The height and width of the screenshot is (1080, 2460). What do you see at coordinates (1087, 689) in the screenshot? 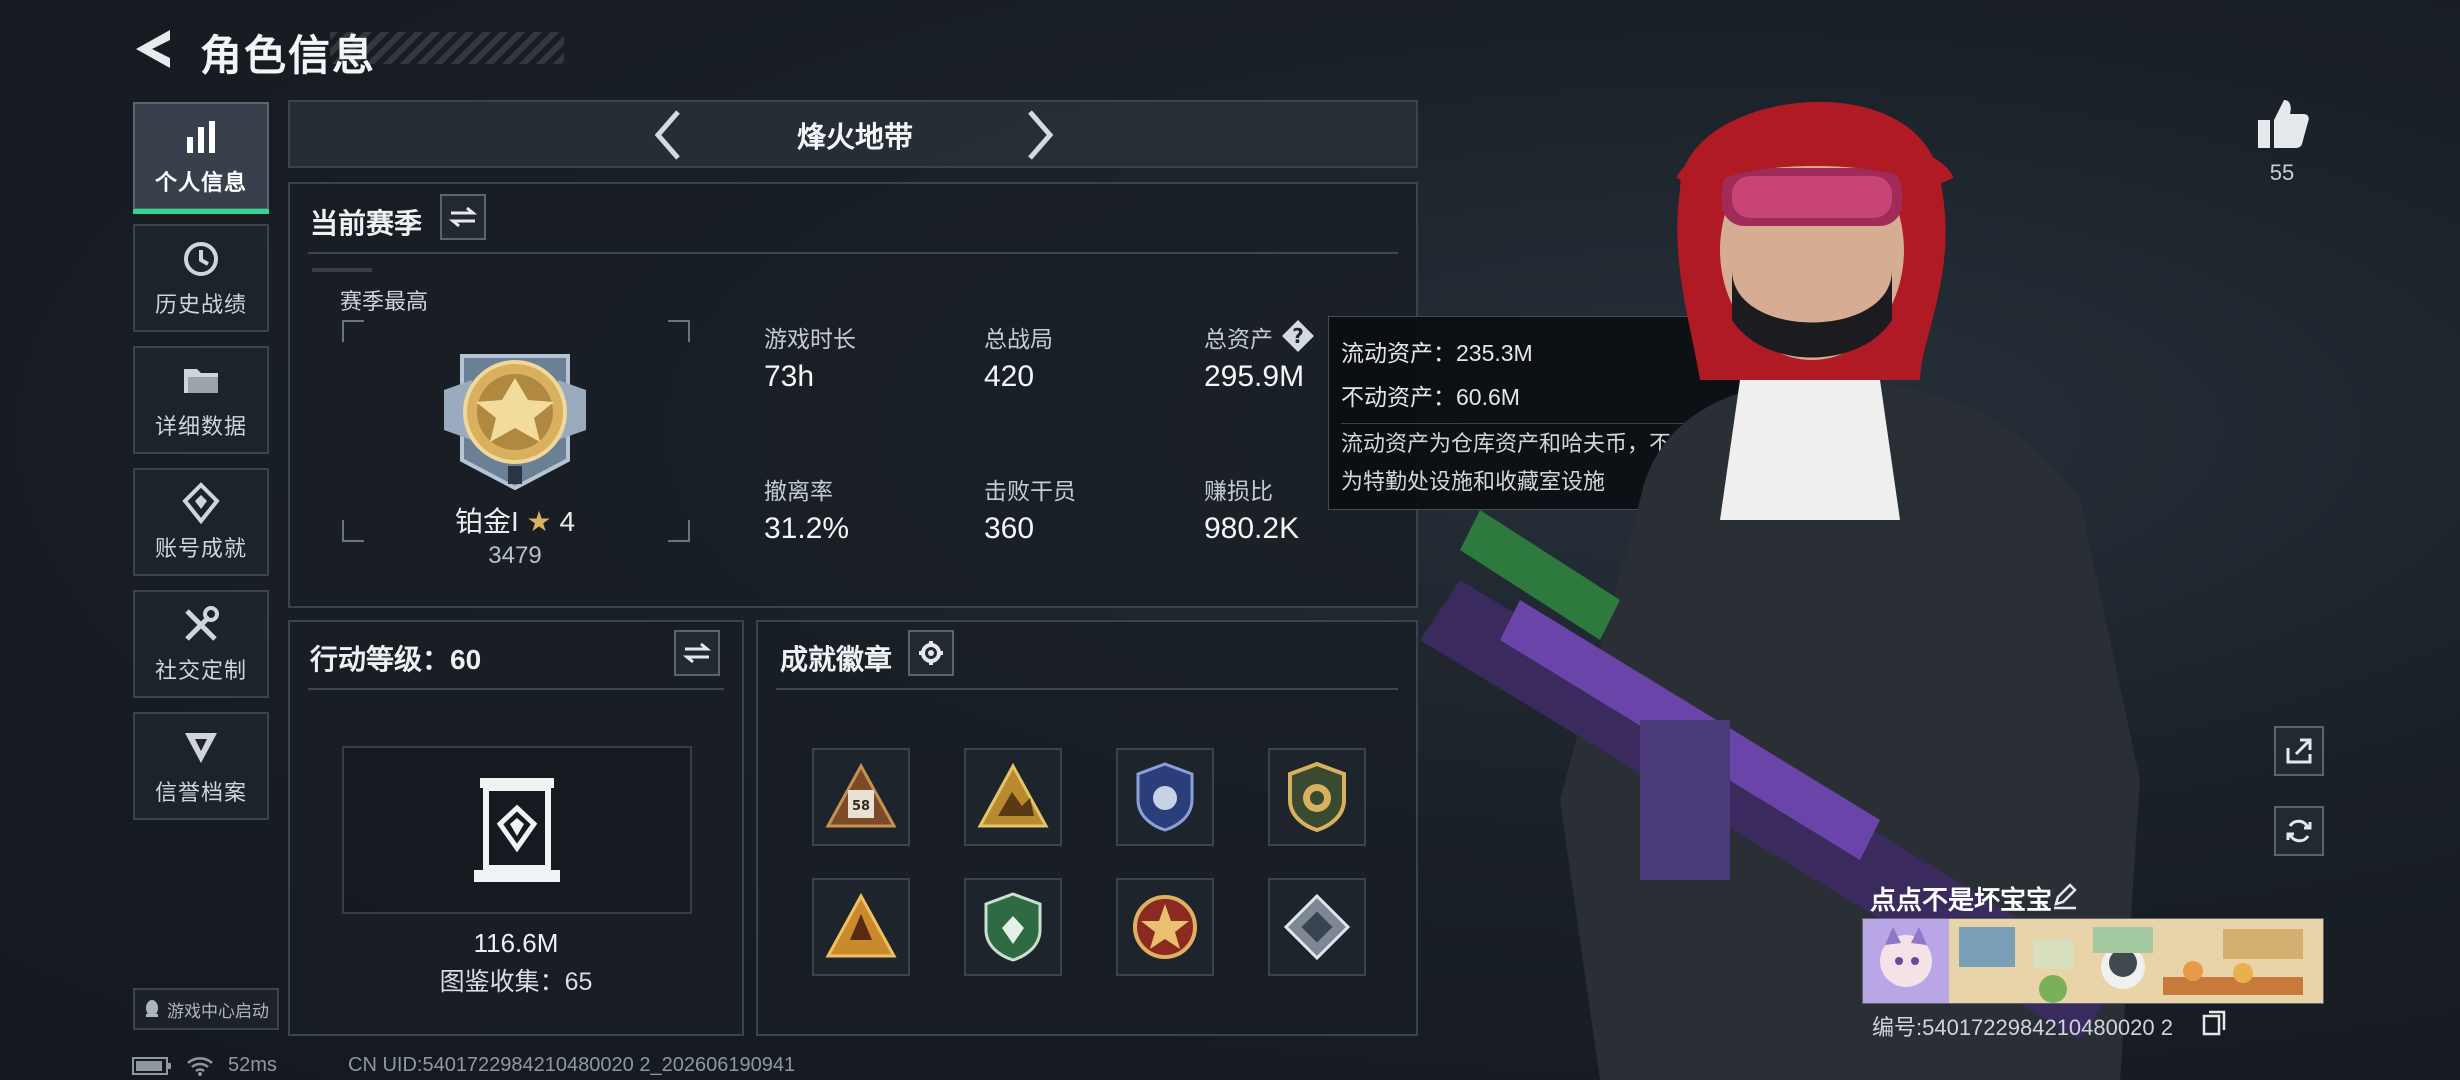
I see `badges-divider` at bounding box center [1087, 689].